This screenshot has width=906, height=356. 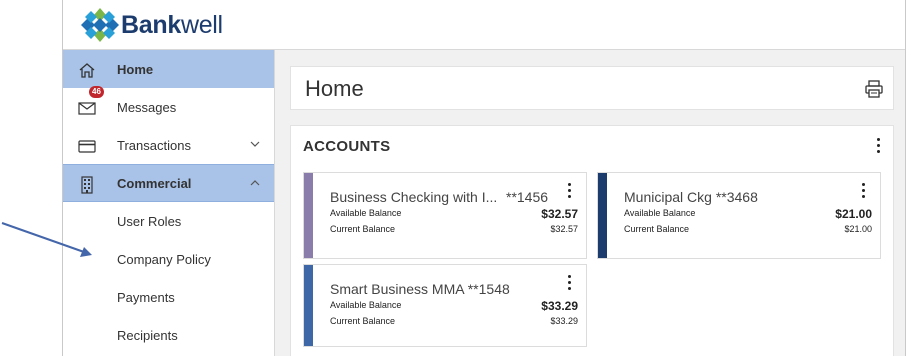 What do you see at coordinates (87, 70) in the screenshot?
I see `home-icon` at bounding box center [87, 70].